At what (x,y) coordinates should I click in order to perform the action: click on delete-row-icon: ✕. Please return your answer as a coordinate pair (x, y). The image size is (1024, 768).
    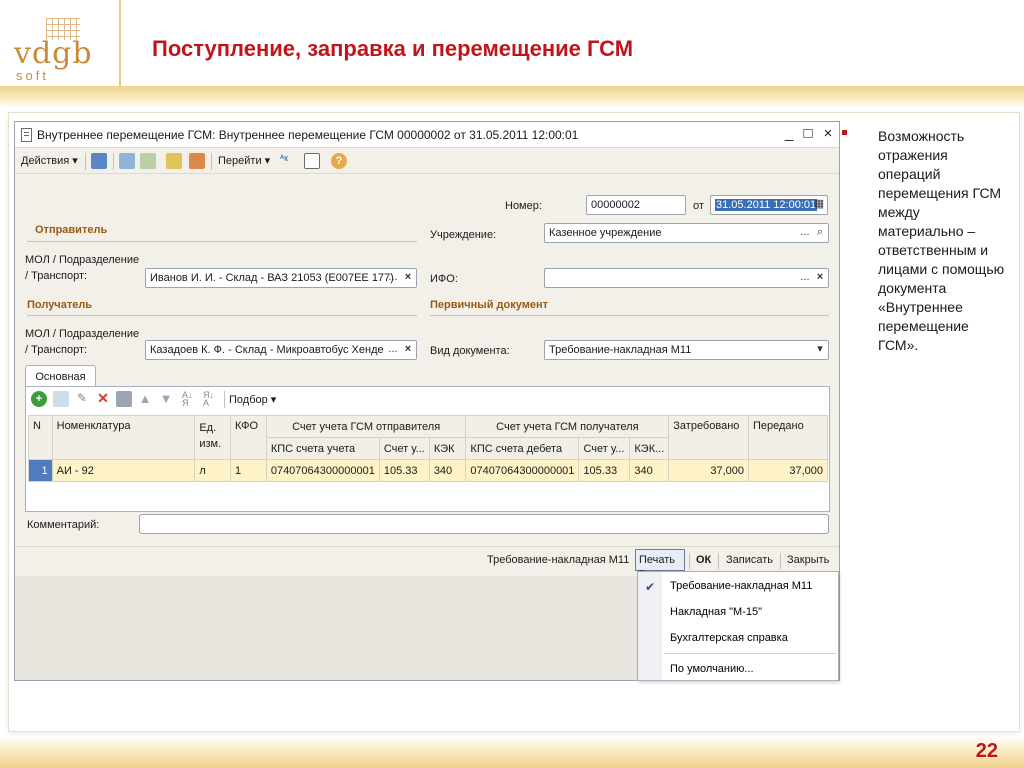
    Looking at the image, I should click on (103, 399).